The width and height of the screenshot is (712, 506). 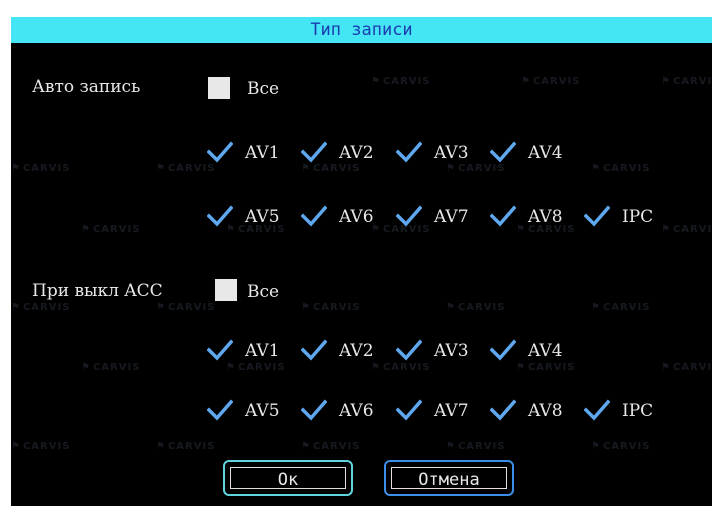 What do you see at coordinates (226, 290) in the screenshot?
I see `acc-off-all-checkbox` at bounding box center [226, 290].